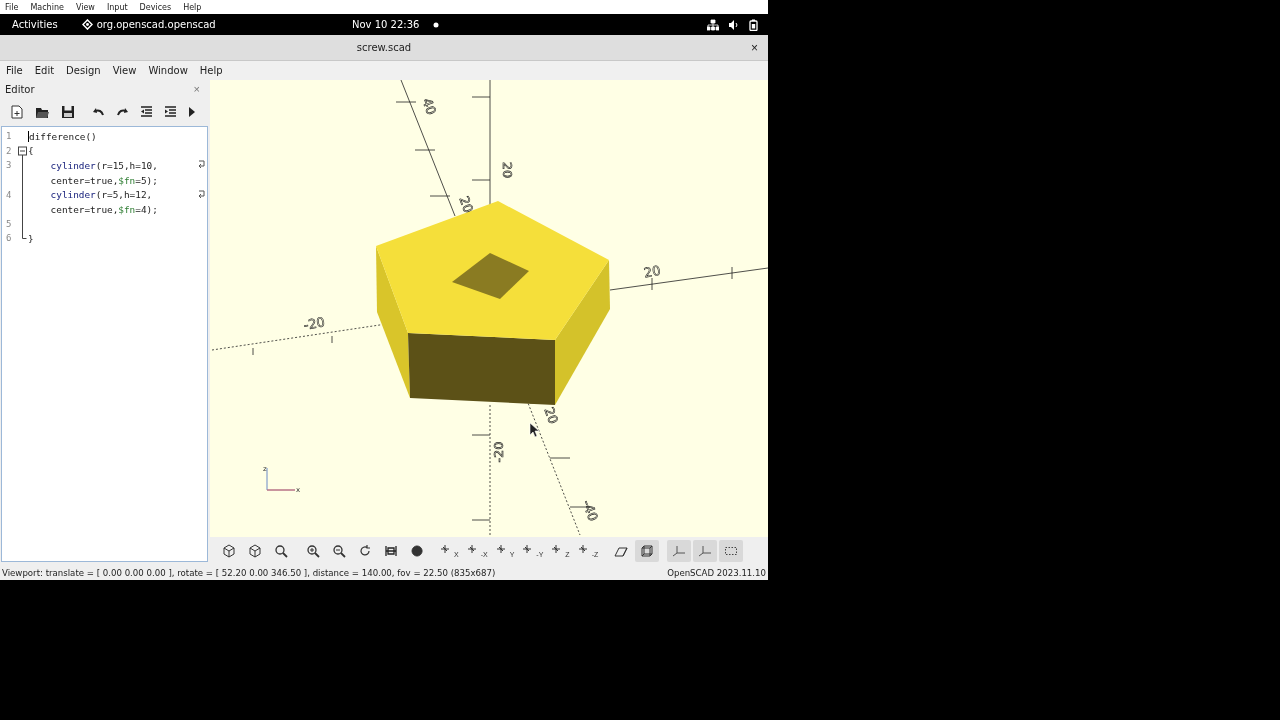 The height and width of the screenshot is (720, 1280). I want to click on host-menu-item: File, so click(12, 7).